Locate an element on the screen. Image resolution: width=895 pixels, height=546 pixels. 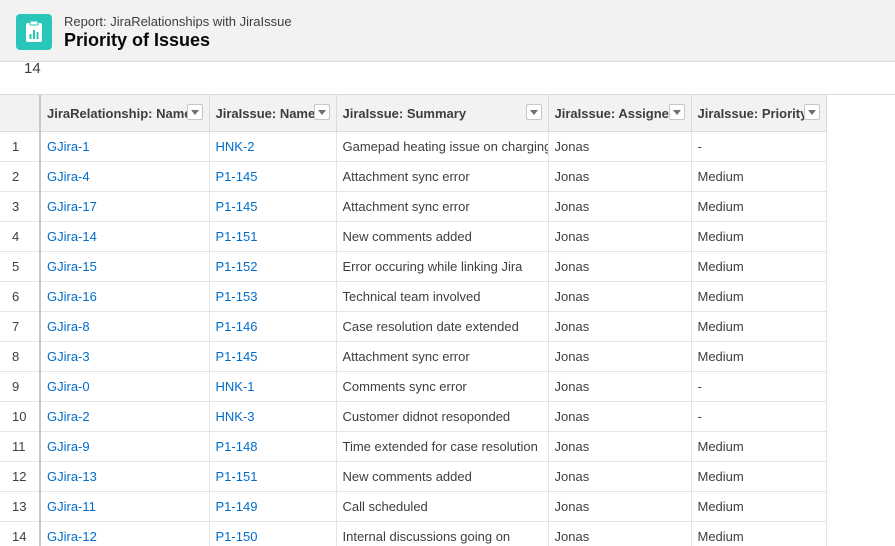
issue-name-cell: P1-148 is located at coordinates (273, 446).